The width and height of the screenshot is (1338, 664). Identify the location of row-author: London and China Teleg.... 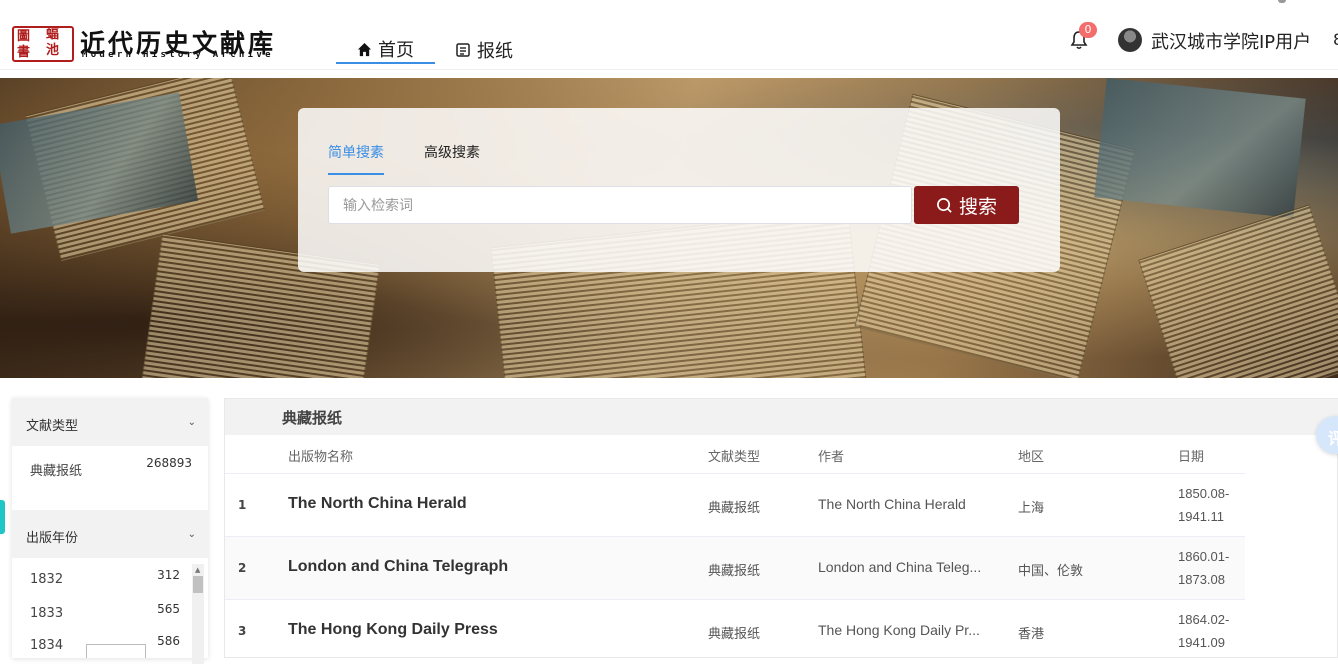
(900, 567).